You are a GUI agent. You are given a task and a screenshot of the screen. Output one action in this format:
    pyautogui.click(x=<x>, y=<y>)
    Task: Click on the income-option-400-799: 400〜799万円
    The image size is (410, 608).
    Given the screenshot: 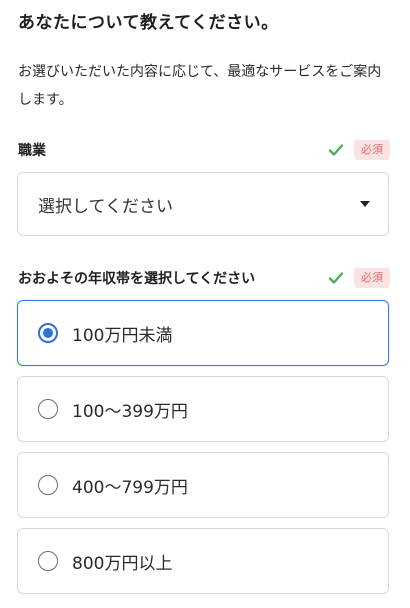 What is the action you would take?
    pyautogui.click(x=203, y=485)
    